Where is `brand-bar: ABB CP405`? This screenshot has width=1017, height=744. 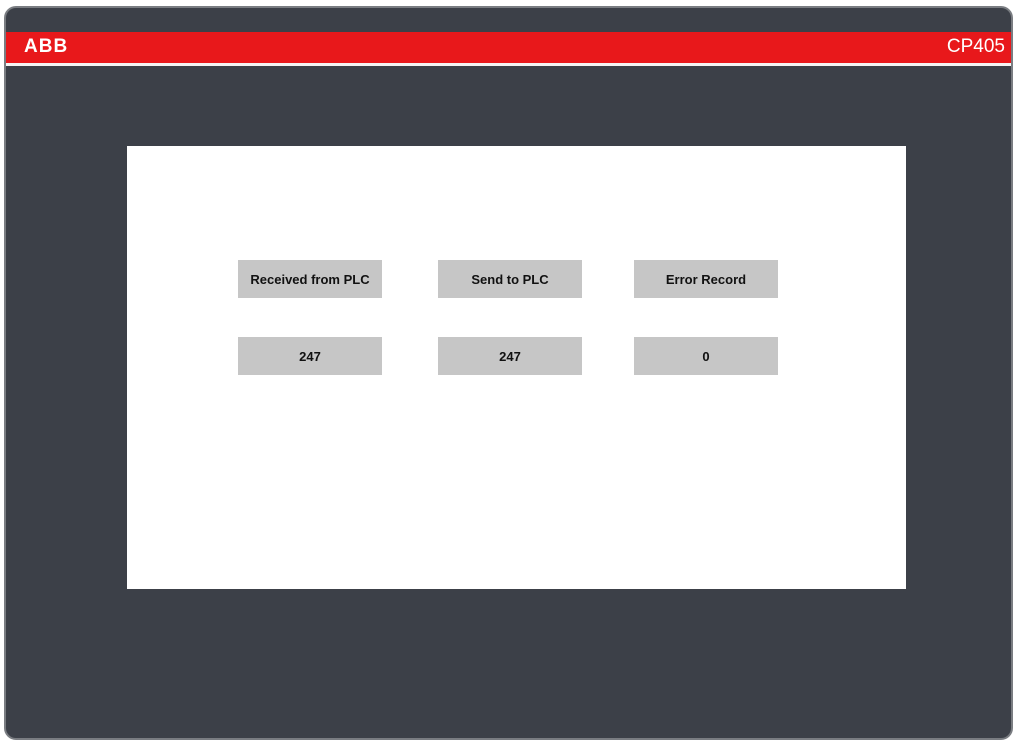
brand-bar: ABB CP405 is located at coordinates (508, 49).